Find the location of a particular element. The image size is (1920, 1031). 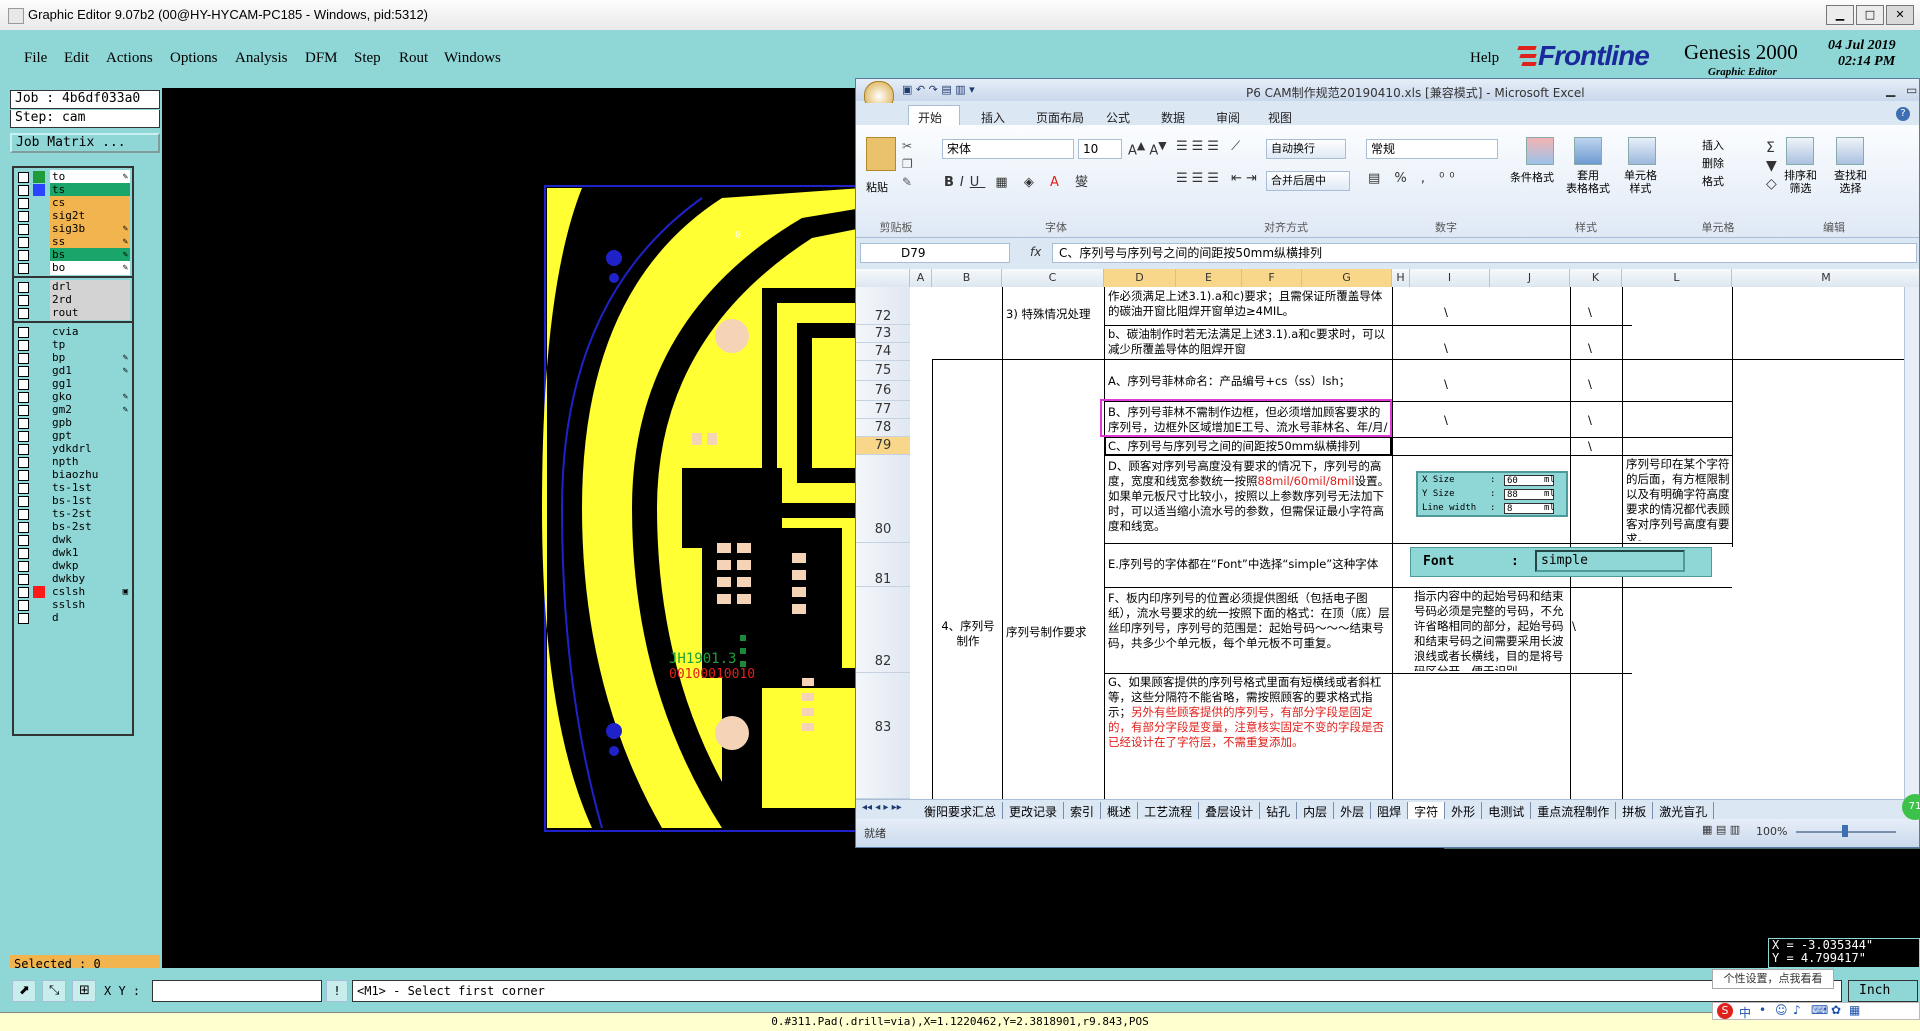

layer-name: npth is located at coordinates (90, 462).